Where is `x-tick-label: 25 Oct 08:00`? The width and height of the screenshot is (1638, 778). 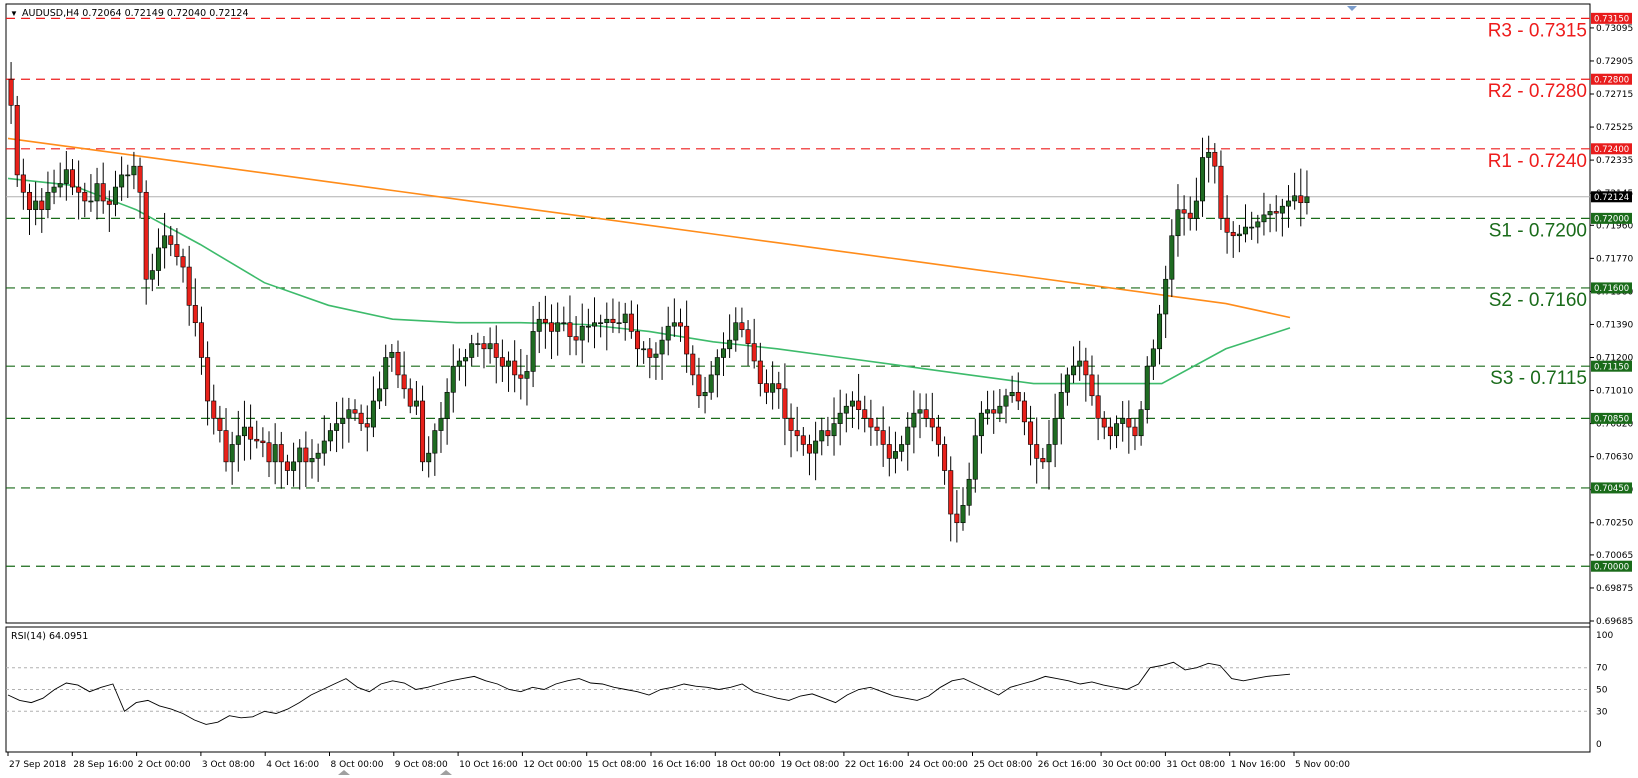
x-tick-label: 25 Oct 08:00 is located at coordinates (1003, 765).